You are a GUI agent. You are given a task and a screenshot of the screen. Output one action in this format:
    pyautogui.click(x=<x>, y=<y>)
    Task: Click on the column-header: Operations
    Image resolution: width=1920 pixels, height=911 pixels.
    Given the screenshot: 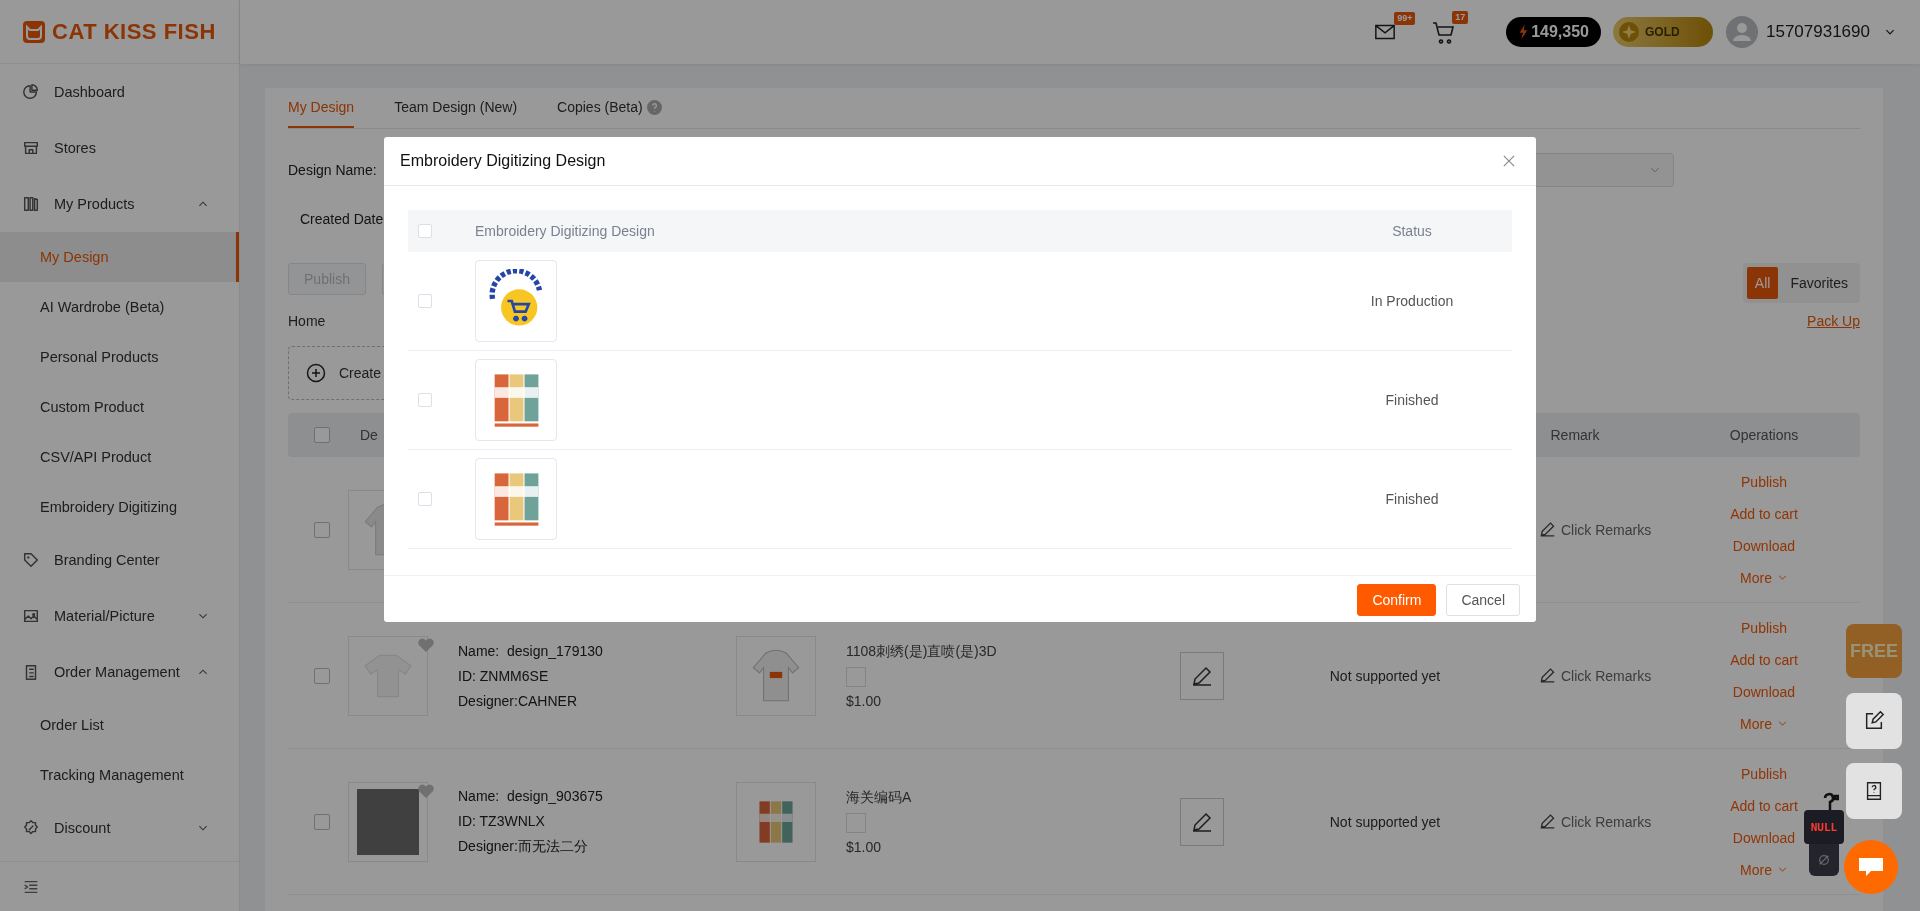 What is the action you would take?
    pyautogui.click(x=1764, y=435)
    